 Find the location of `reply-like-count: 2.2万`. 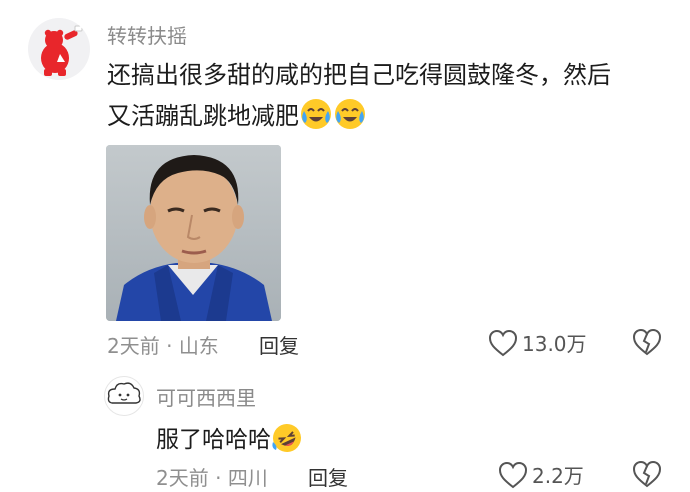

reply-like-count: 2.2万 is located at coordinates (558, 476).